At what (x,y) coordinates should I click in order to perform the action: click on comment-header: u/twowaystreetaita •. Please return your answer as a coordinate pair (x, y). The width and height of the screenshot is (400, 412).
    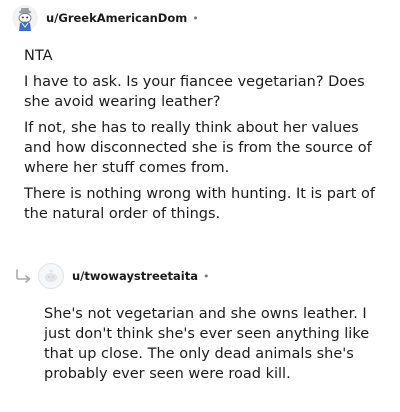
    Looking at the image, I should click on (112, 276).